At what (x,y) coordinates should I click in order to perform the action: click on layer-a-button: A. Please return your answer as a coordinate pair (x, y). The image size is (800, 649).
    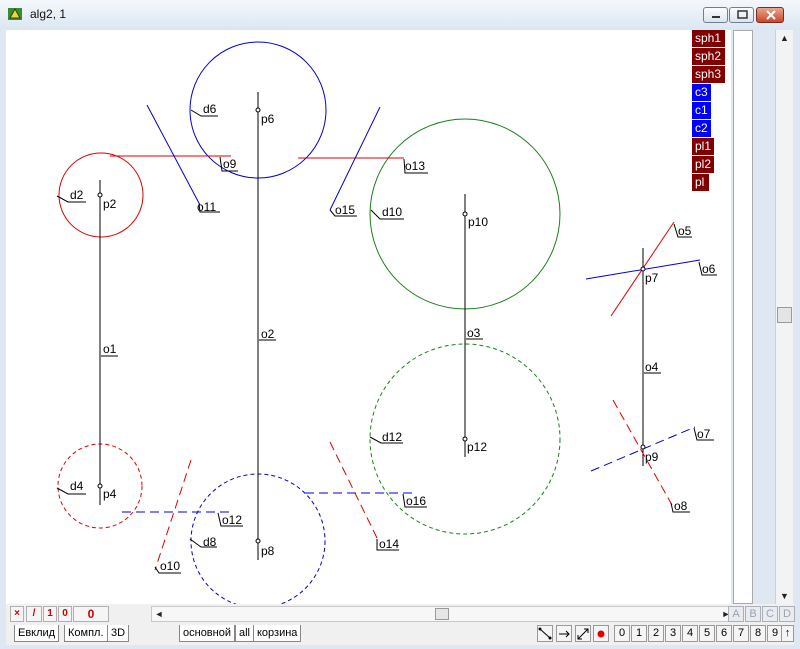
    Looking at the image, I should click on (736, 614).